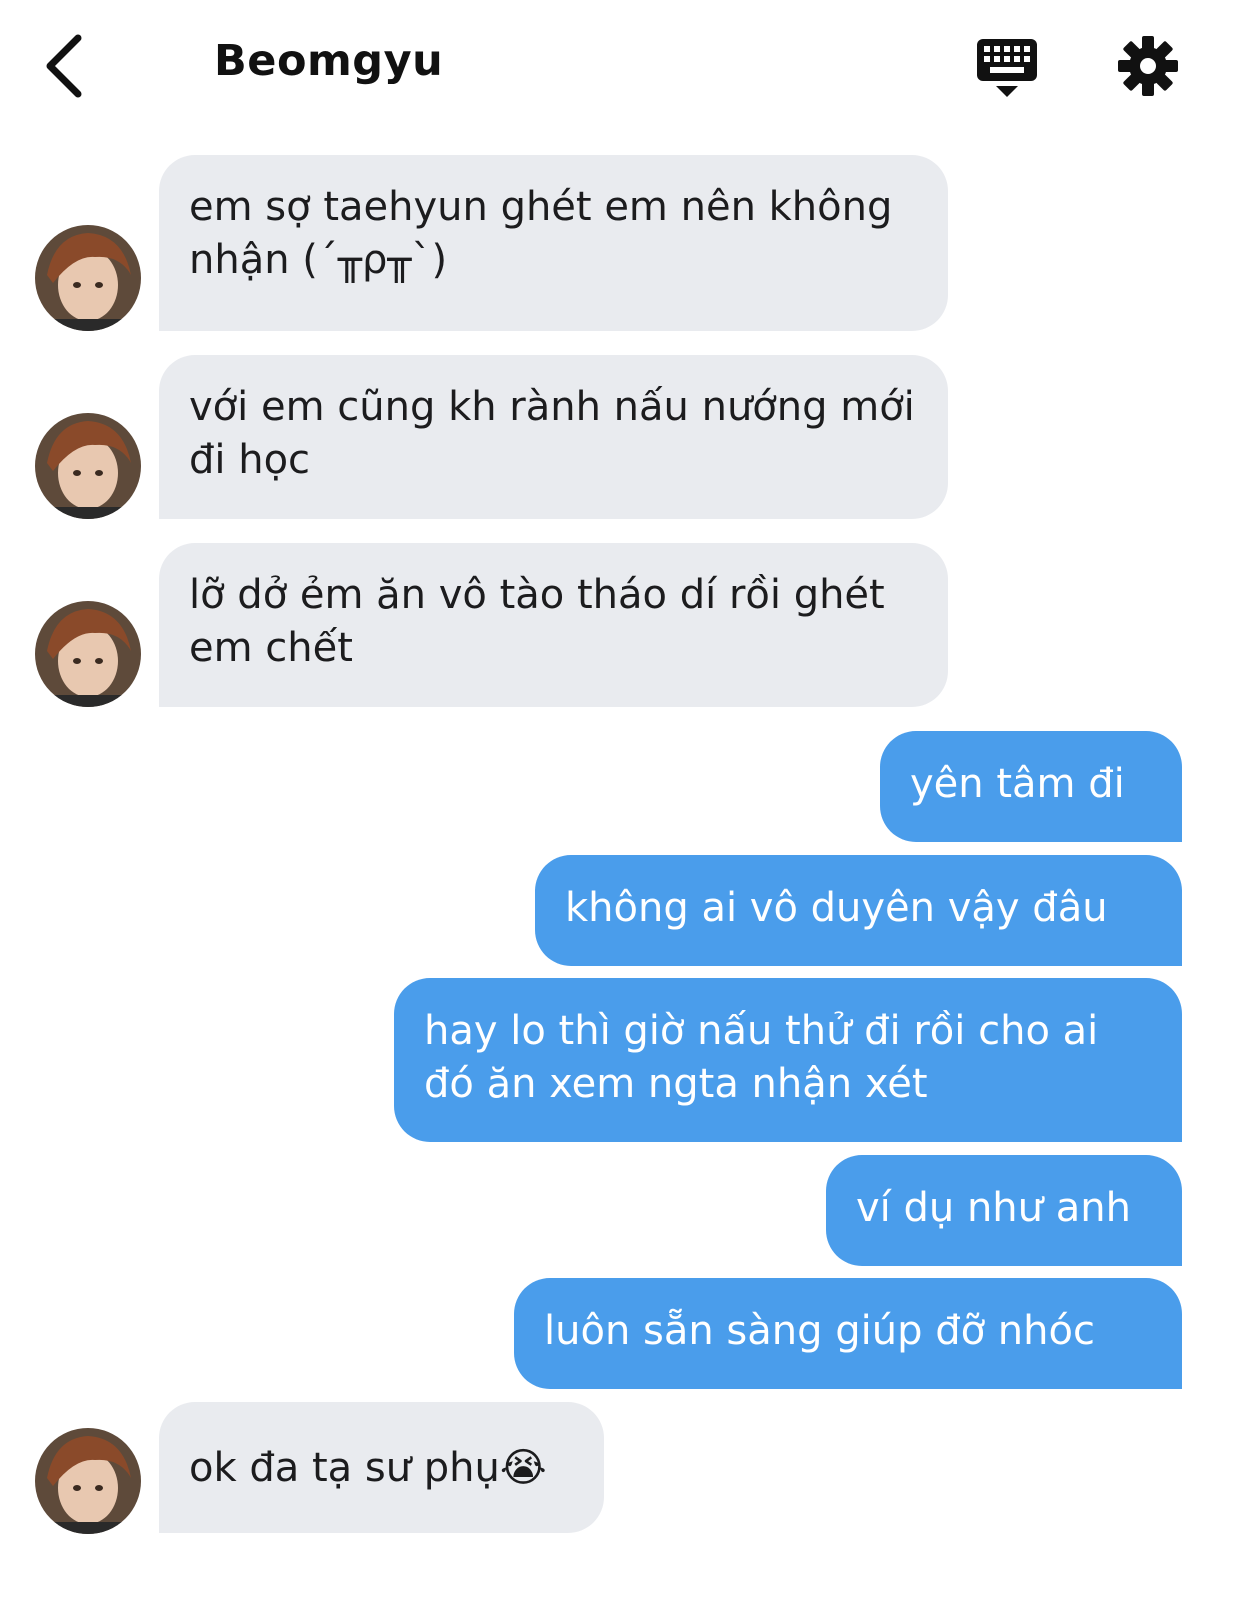 The height and width of the screenshot is (1599, 1242). I want to click on incoming-message: ok đa tạ sư phụ😭, so click(381, 1467).